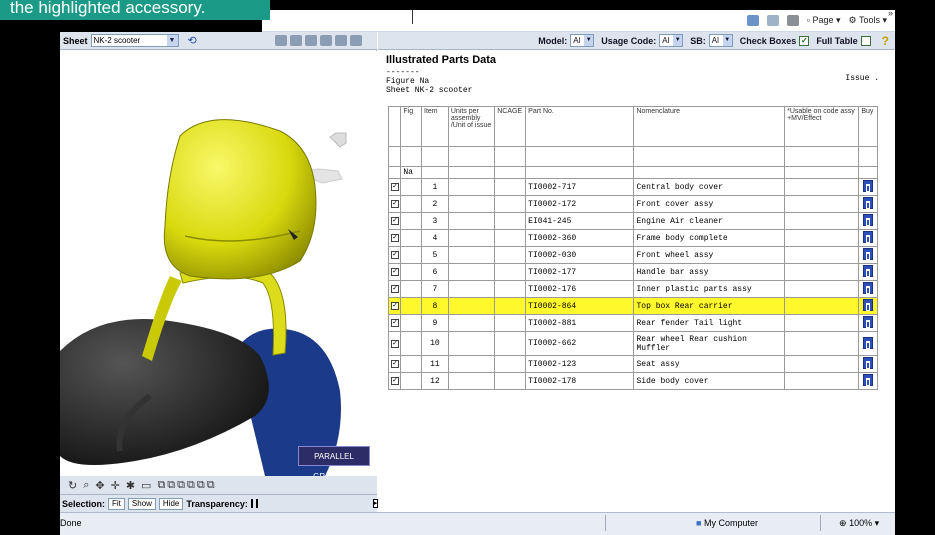  What do you see at coordinates (792, 20) in the screenshot?
I see `print-icon` at bounding box center [792, 20].